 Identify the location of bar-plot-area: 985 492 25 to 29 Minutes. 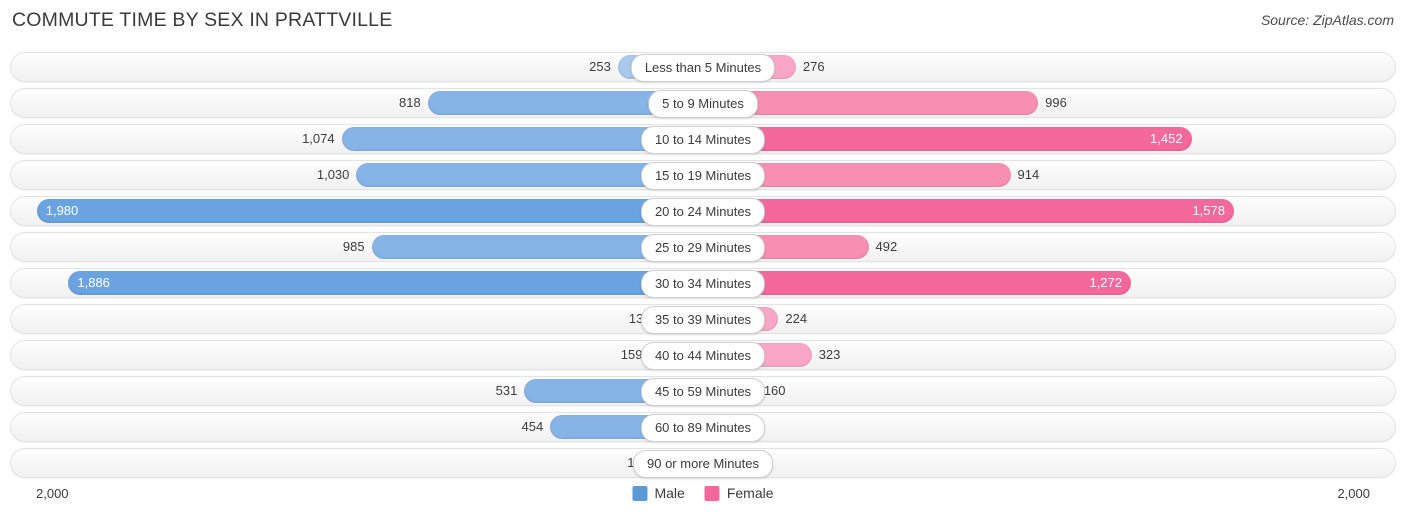
(703, 247).